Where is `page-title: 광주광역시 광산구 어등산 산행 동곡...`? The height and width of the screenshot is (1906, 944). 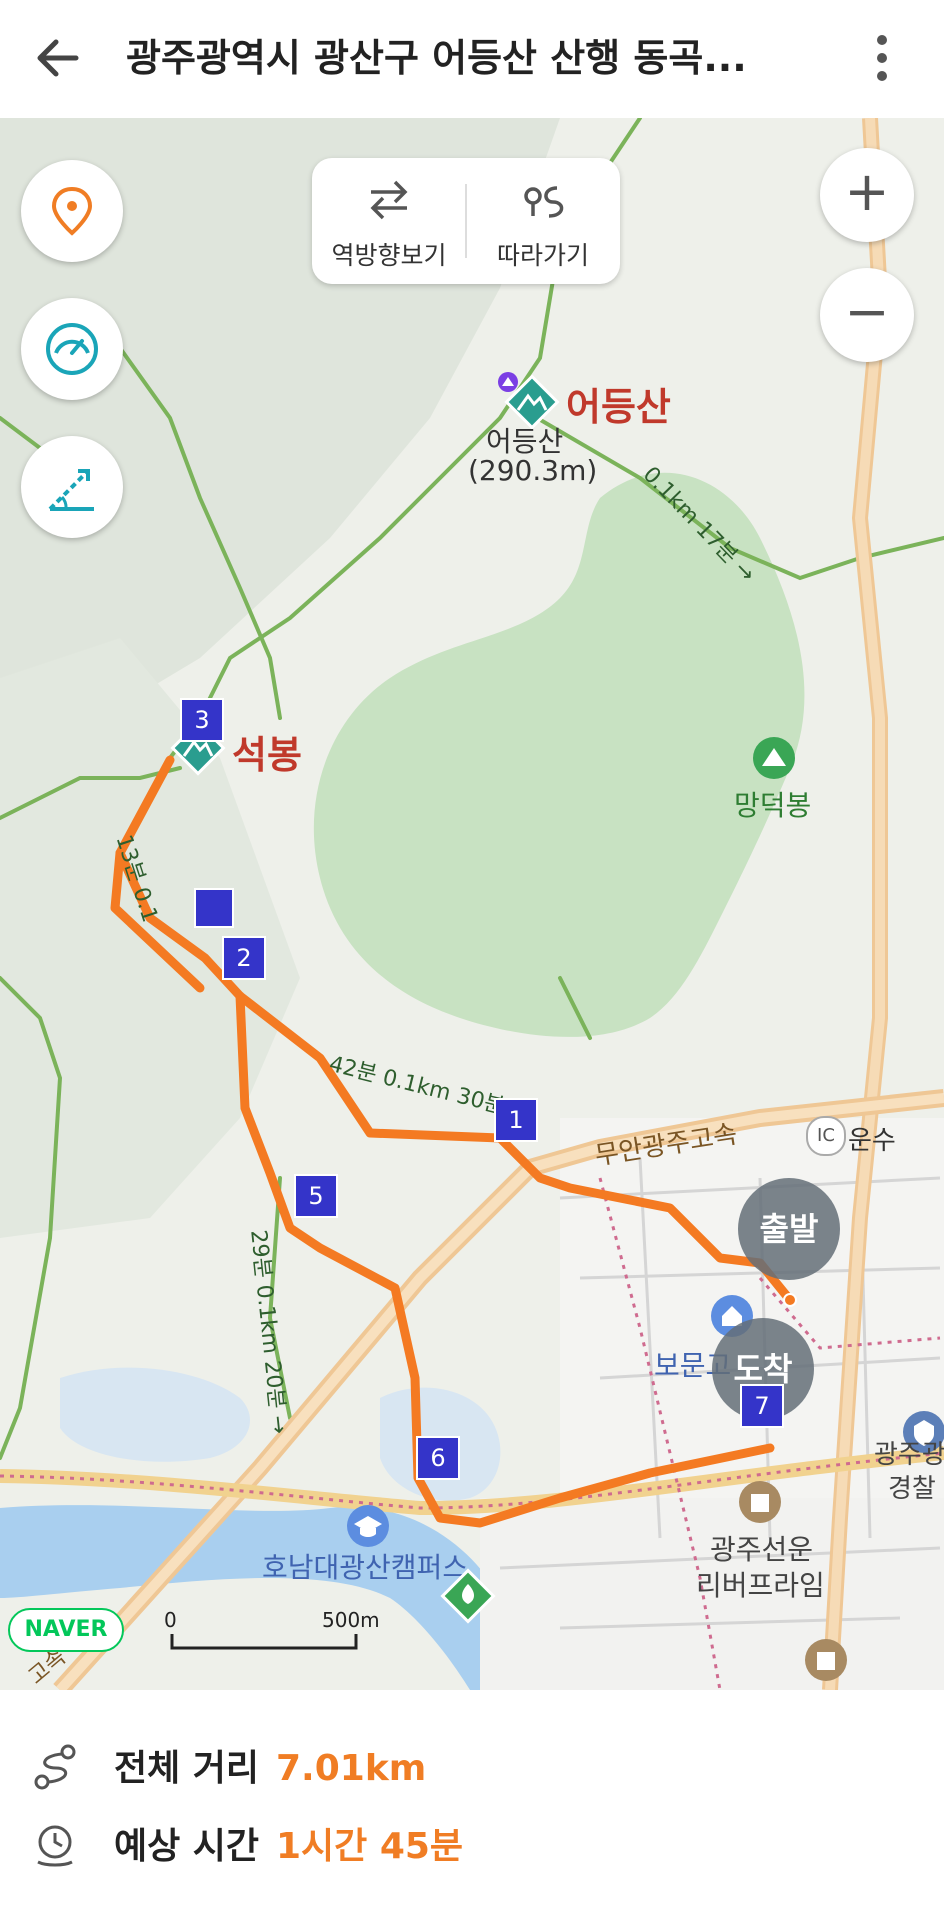
page-title: 광주광역시 광산구 어등산 산행 동곡... is located at coordinates (436, 58).